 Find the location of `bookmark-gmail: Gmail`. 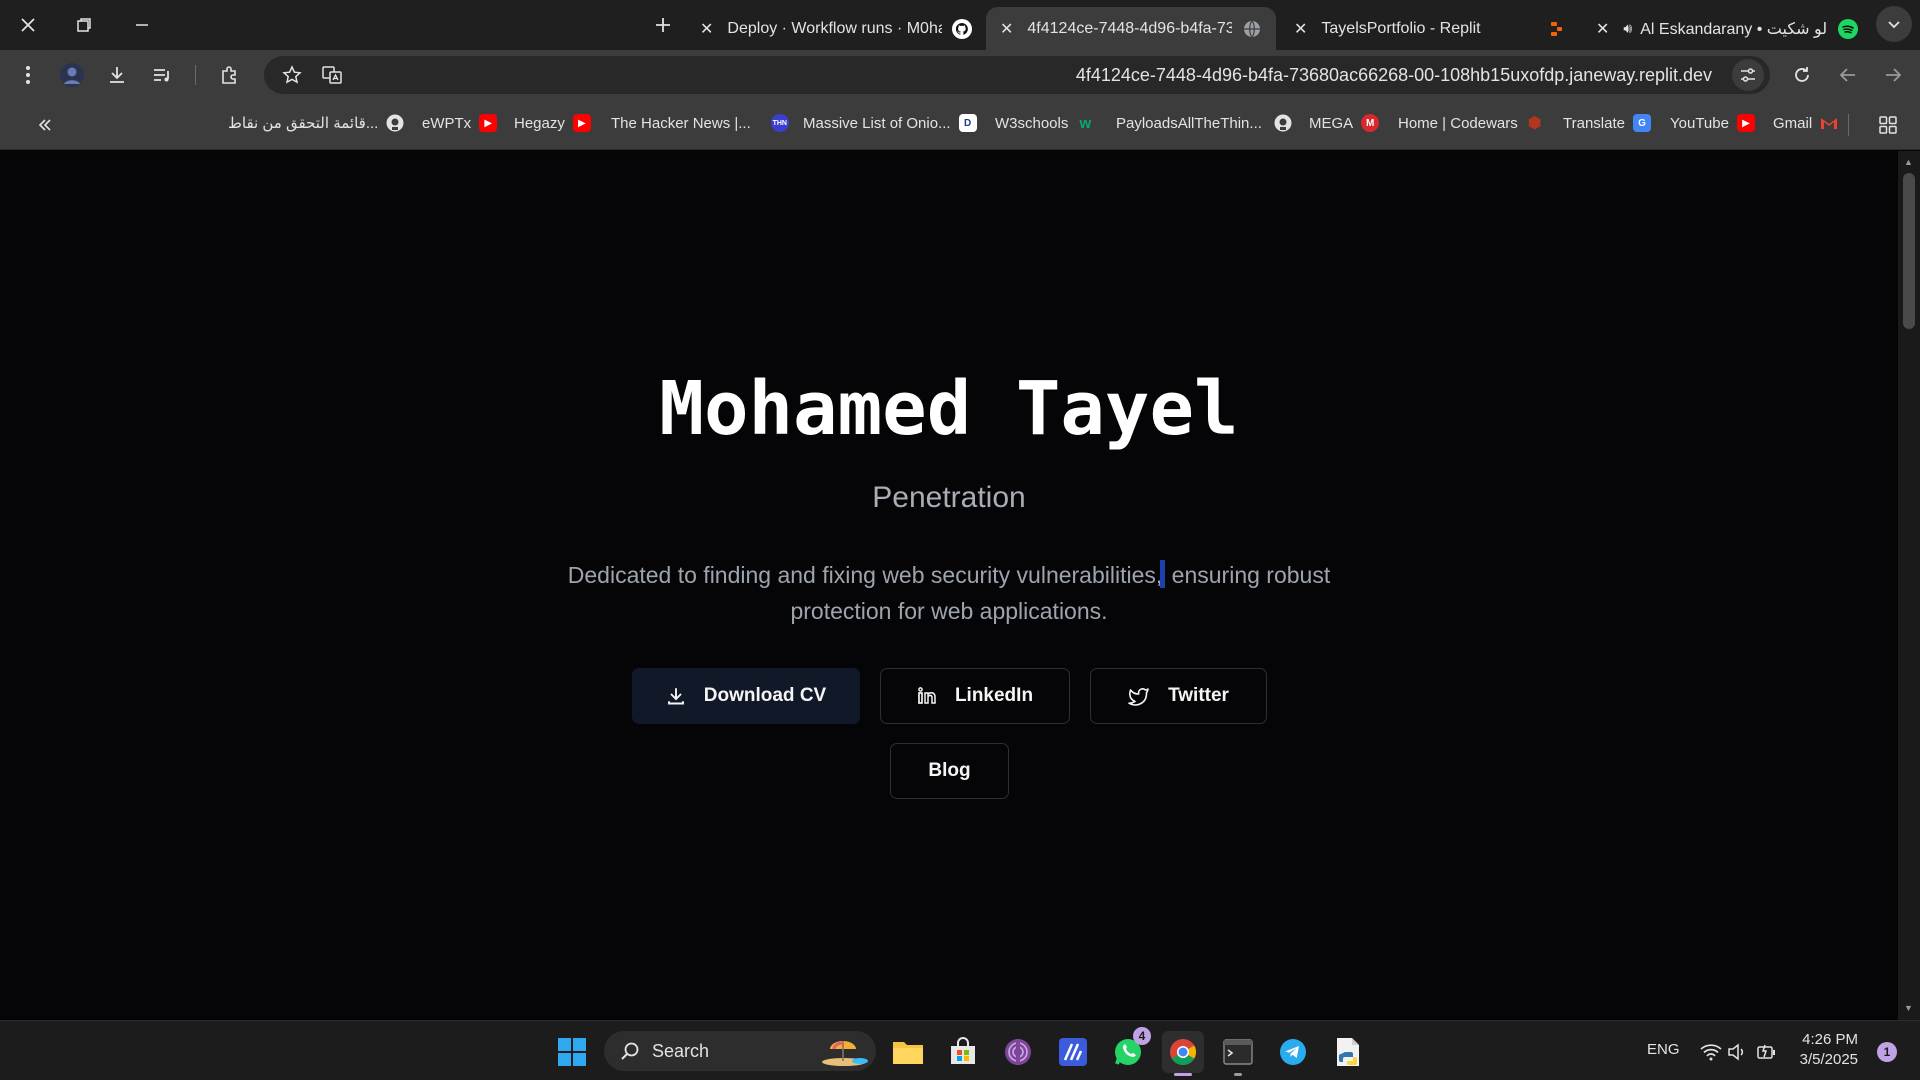

bookmark-gmail: Gmail is located at coordinates (1805, 123).